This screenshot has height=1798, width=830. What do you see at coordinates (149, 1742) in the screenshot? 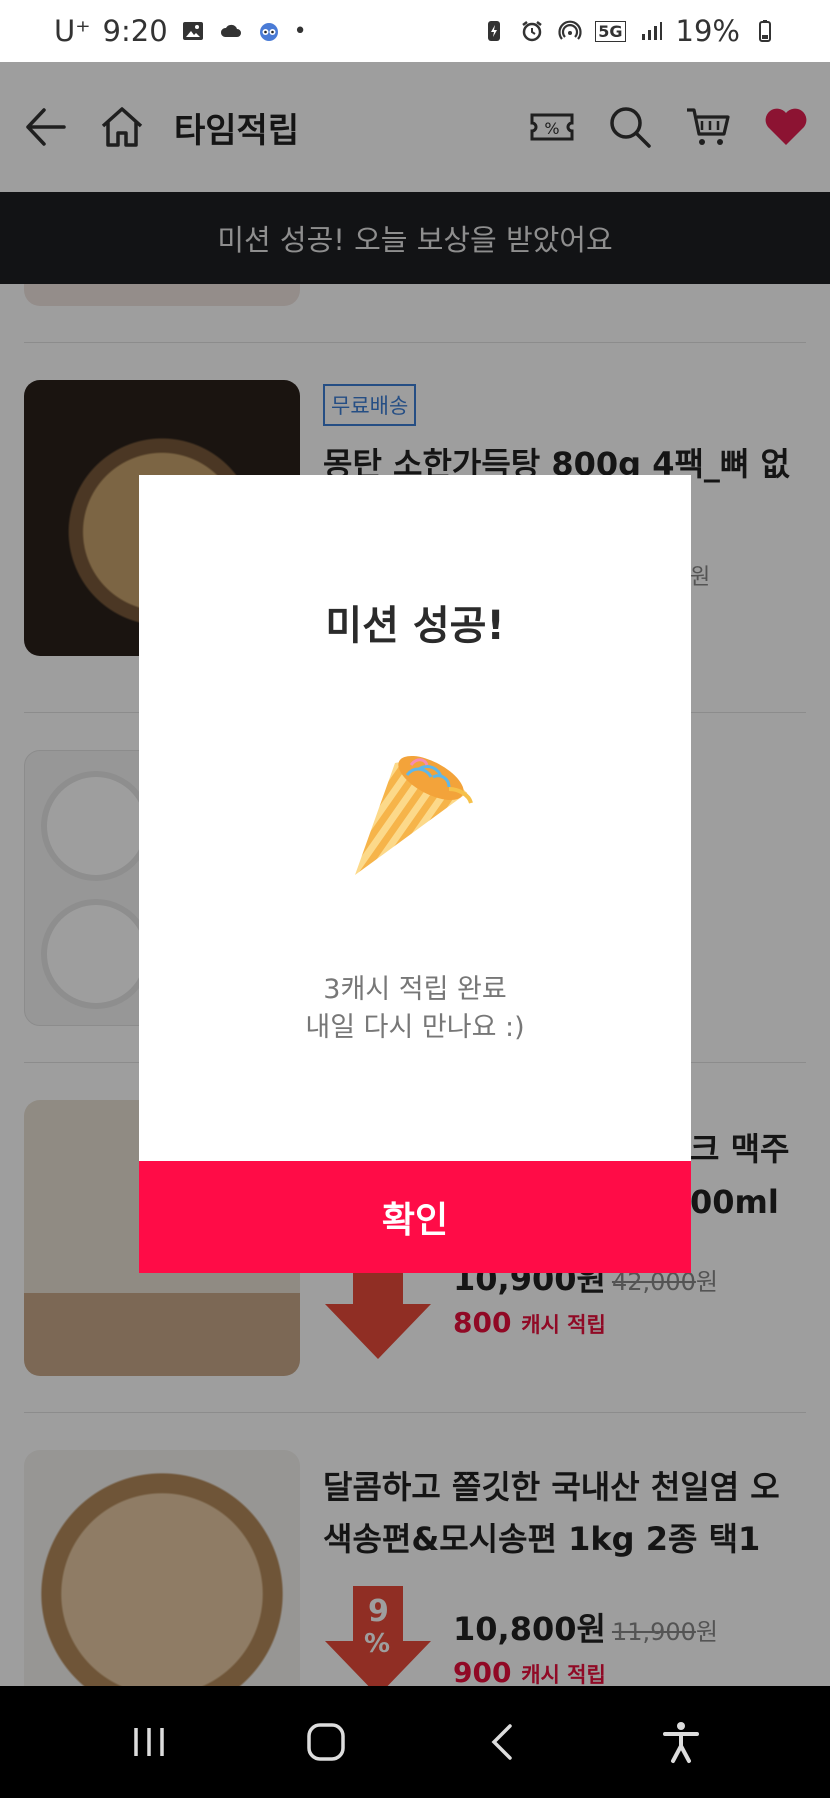
I see `recent-apps-icon` at bounding box center [149, 1742].